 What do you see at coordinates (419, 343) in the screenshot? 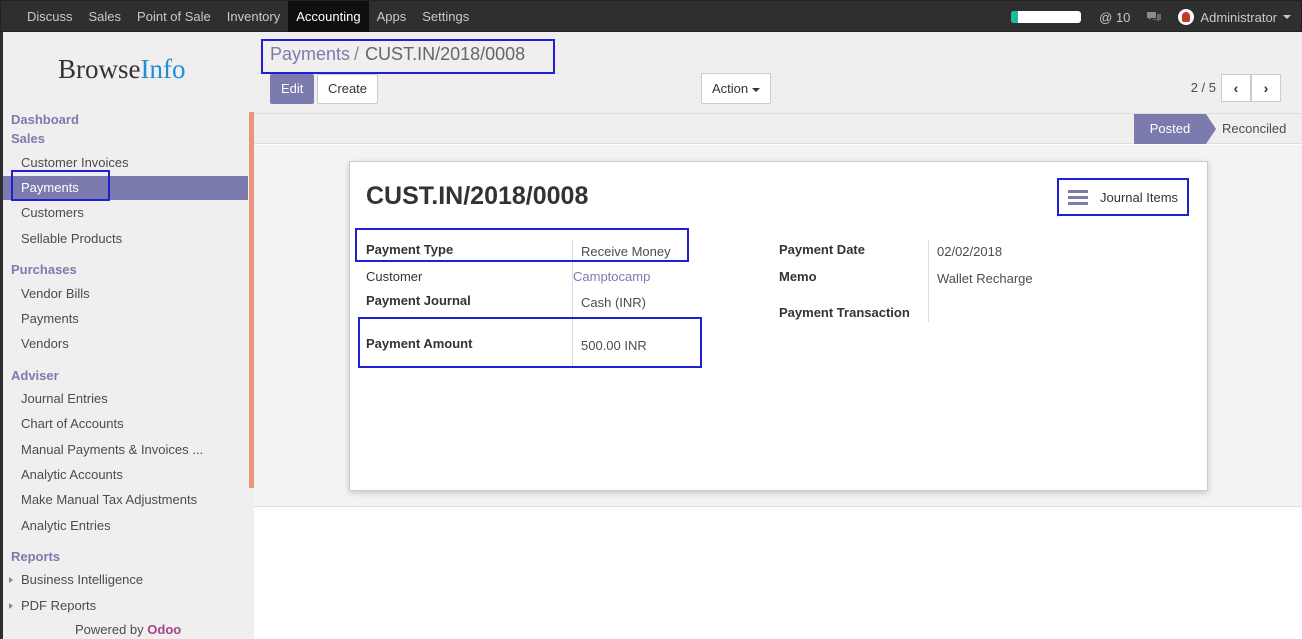
I see `payment-amount-label: Payment Amount` at bounding box center [419, 343].